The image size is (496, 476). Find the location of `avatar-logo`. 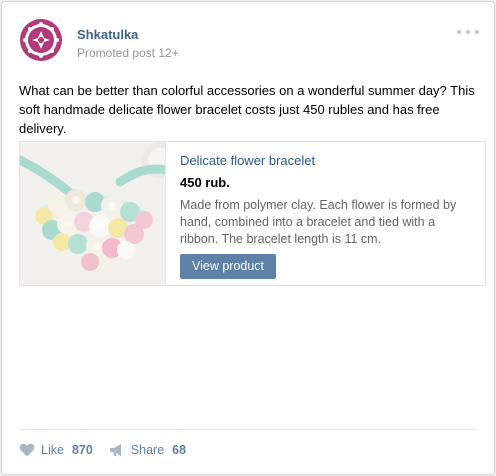

avatar-logo is located at coordinates (41, 40).